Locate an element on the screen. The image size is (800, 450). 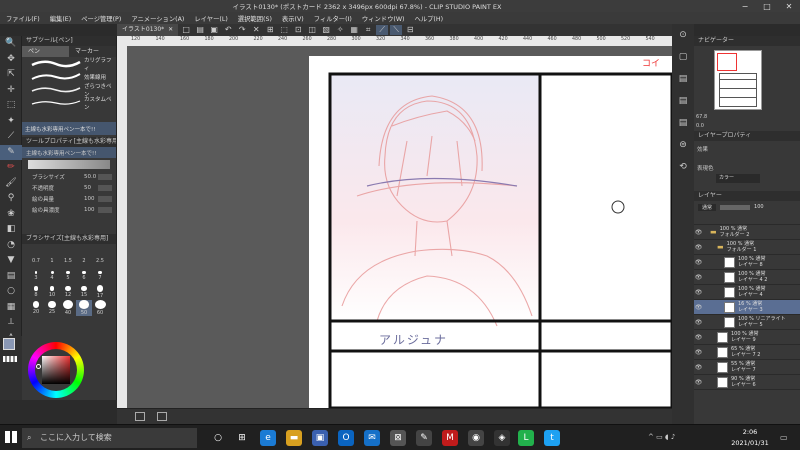
auto-action-icon: ⟲ is located at coordinates (683, 167).